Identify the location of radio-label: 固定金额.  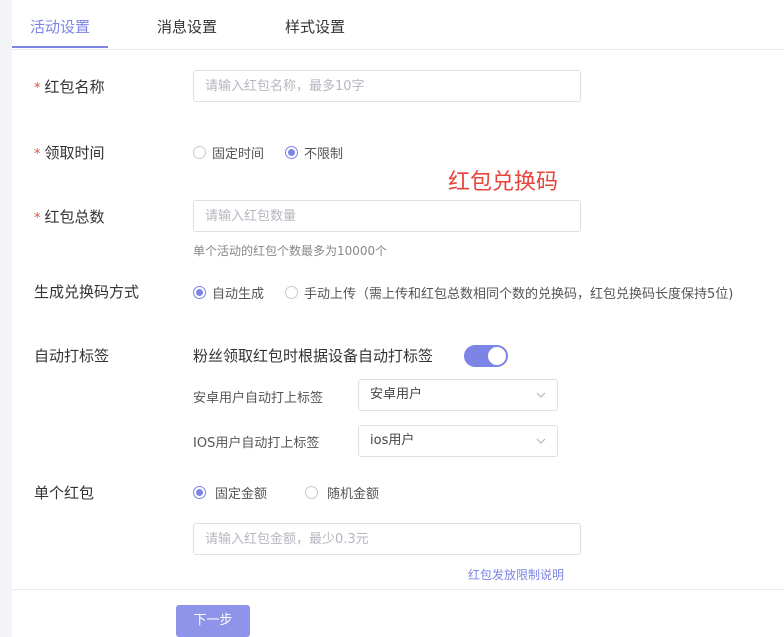
(241, 494).